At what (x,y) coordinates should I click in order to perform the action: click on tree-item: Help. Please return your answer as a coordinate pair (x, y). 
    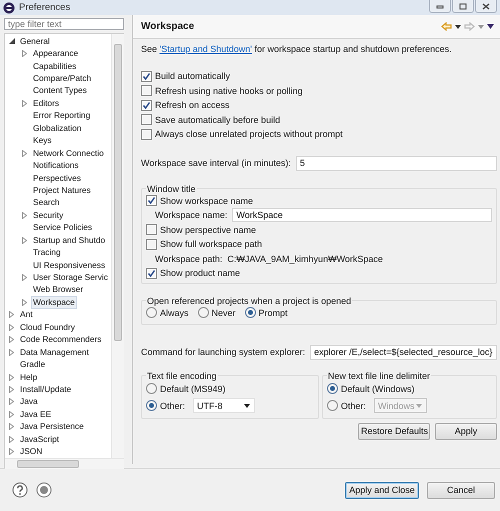
    Looking at the image, I should click on (29, 377).